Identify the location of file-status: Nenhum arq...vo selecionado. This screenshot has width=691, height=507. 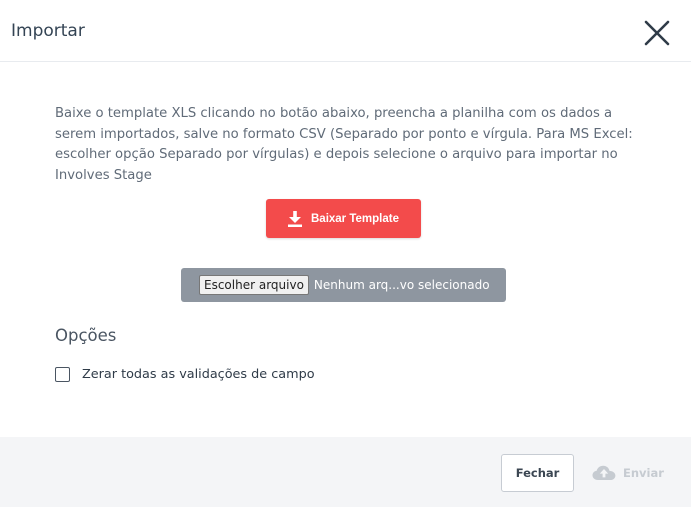
(401, 285).